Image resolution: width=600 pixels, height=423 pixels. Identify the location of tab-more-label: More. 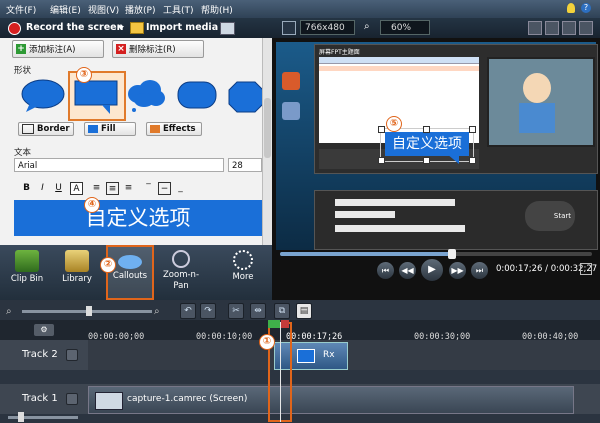
(243, 277).